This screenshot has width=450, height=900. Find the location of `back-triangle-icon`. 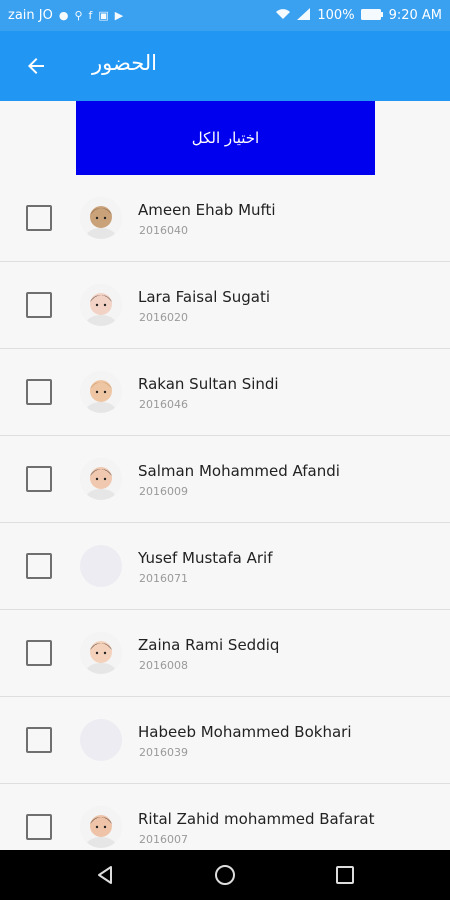

back-triangle-icon is located at coordinates (105, 875).